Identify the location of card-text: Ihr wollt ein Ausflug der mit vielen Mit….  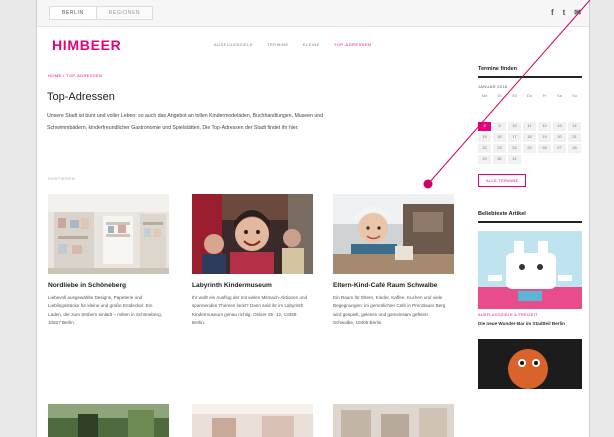
(250, 310).